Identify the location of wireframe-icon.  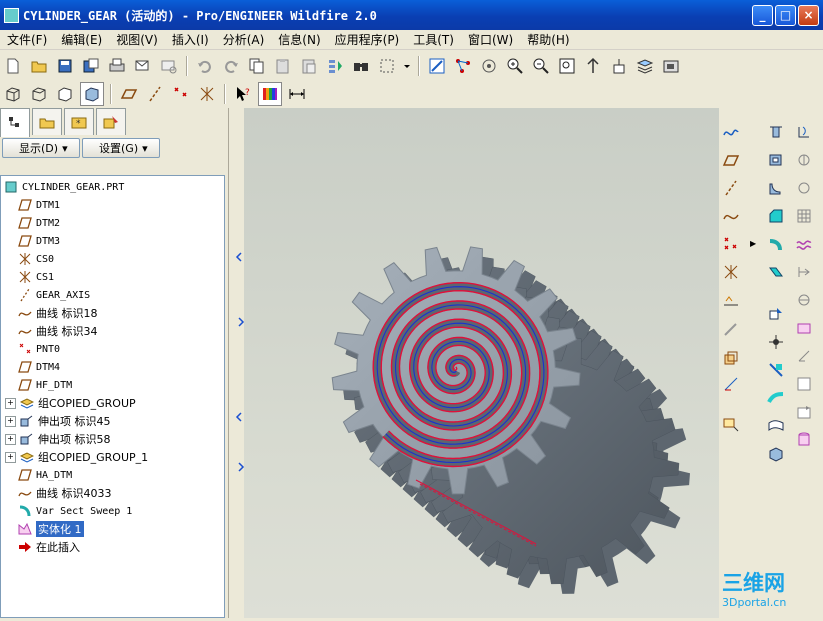
(13, 94).